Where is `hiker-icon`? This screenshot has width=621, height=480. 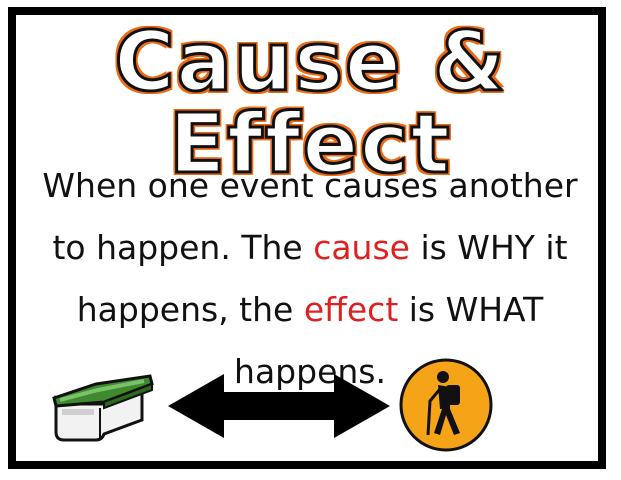 hiker-icon is located at coordinates (446, 405).